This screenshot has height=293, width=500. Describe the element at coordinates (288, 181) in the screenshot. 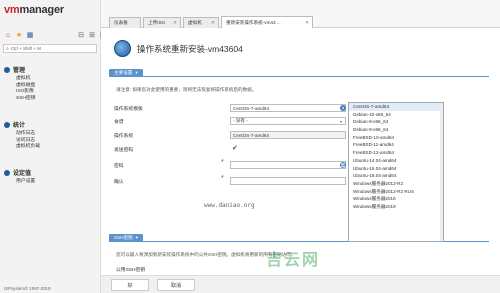

I see `confirm-password-input` at that location.